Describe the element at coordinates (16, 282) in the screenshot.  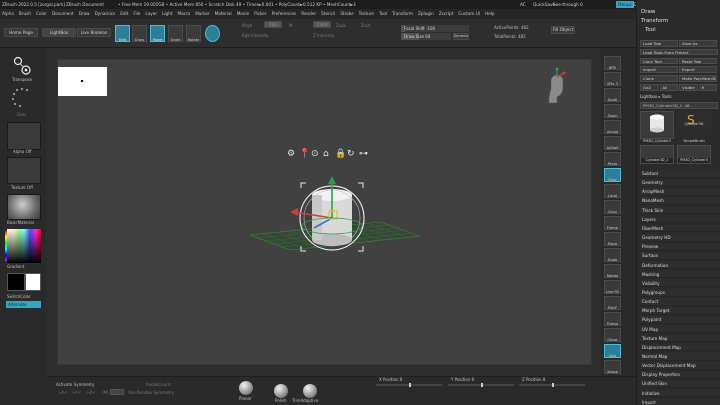
I see `main-color-swatch` at that location.